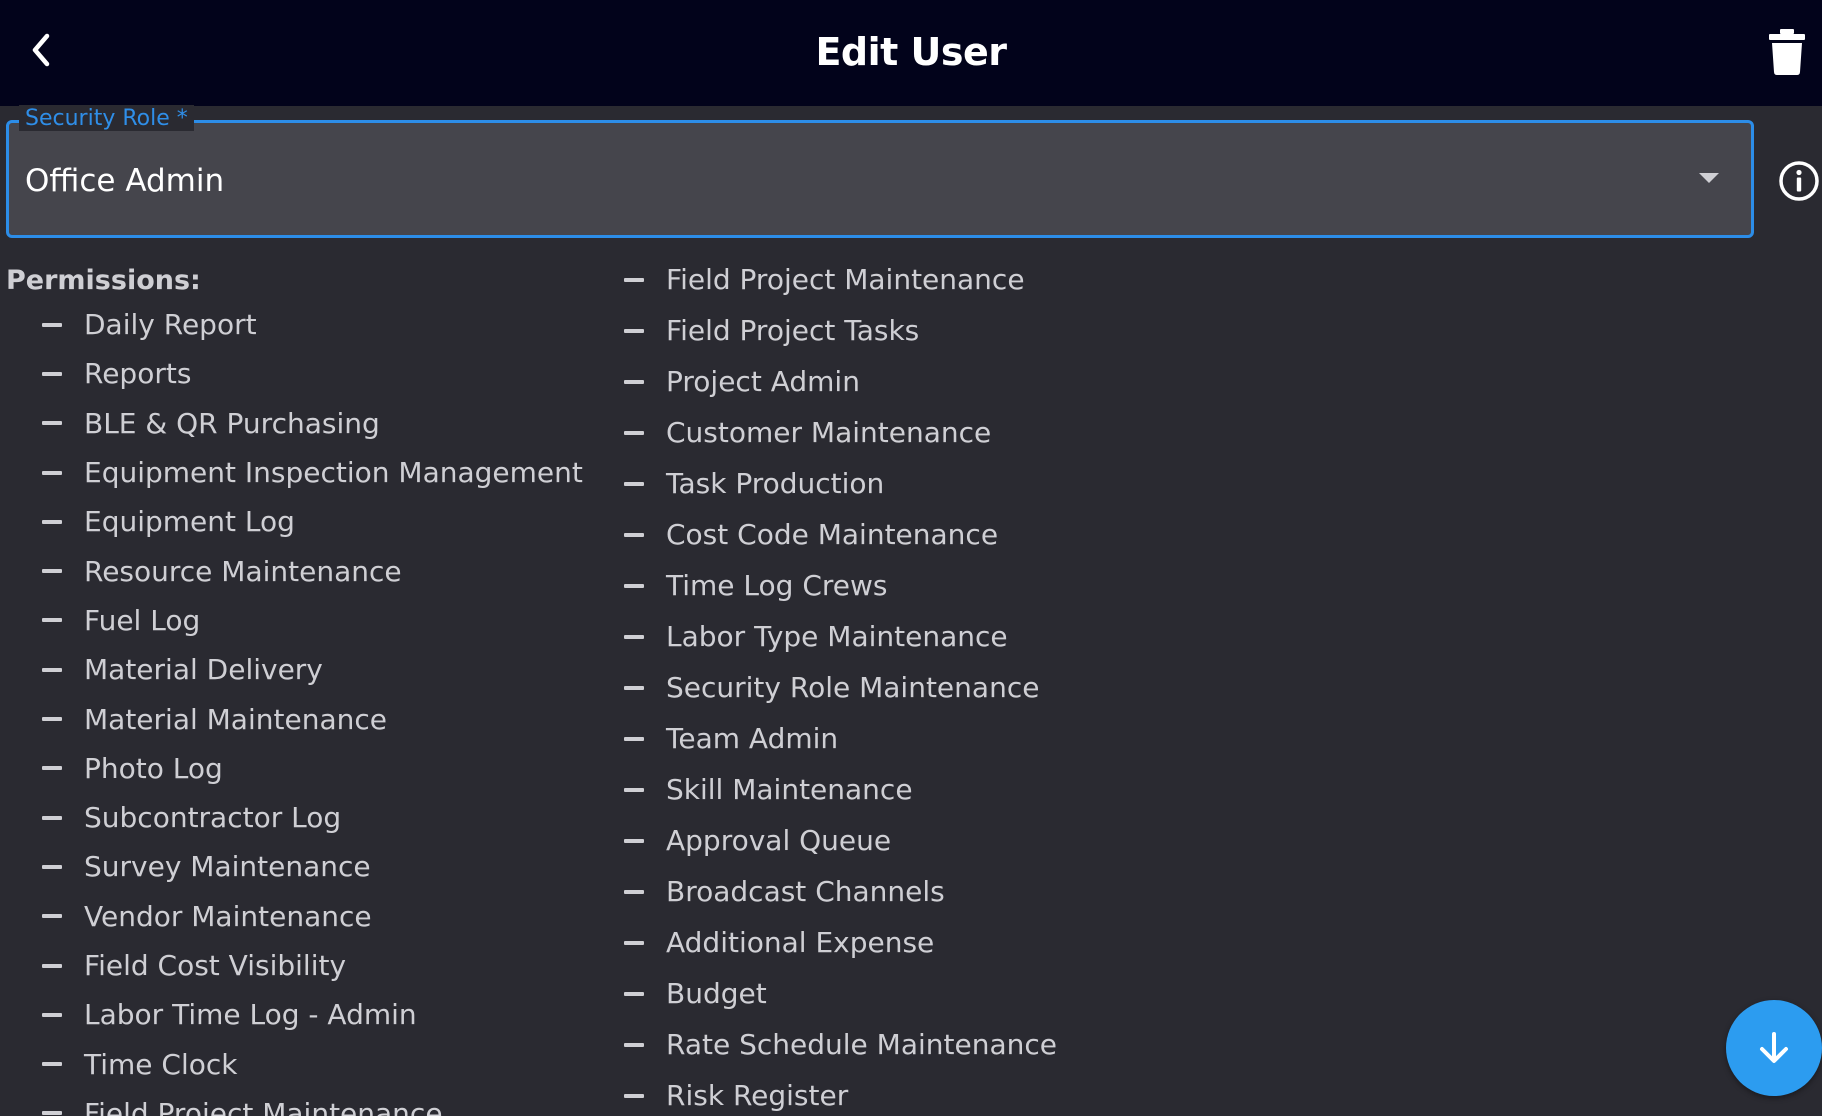 The image size is (1822, 1116). What do you see at coordinates (840, 687) in the screenshot?
I see `list-item: Security Role Maintenance` at bounding box center [840, 687].